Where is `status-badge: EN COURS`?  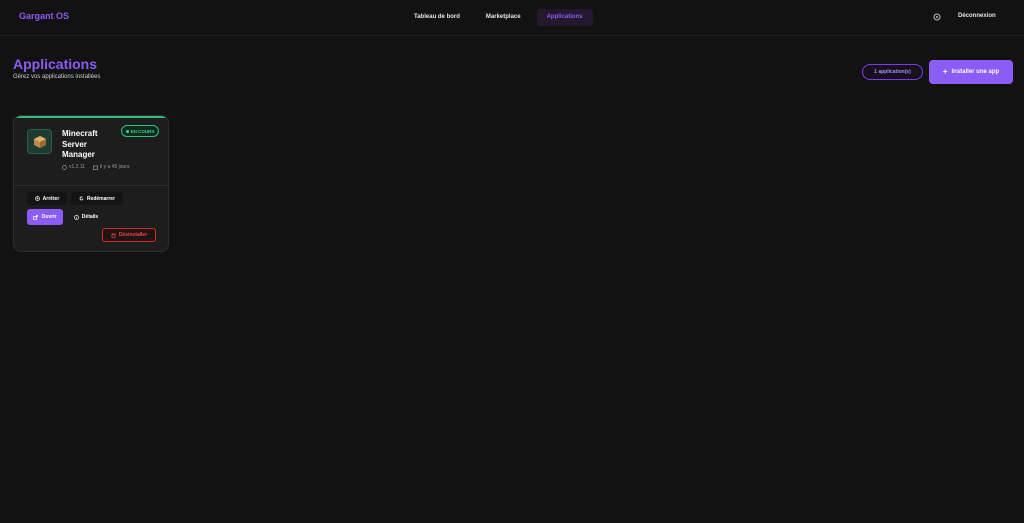 status-badge: EN COURS is located at coordinates (140, 131).